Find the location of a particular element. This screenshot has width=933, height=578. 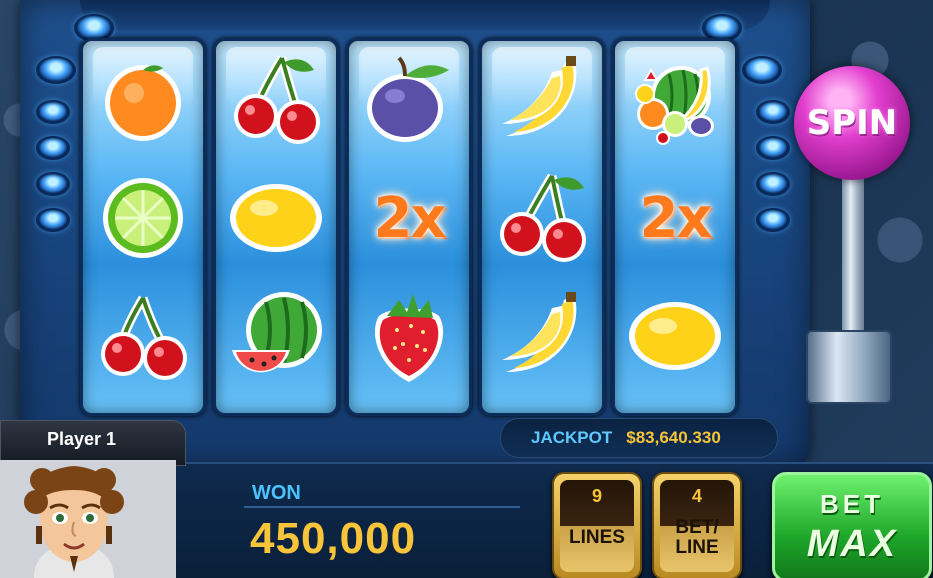

cabinet-top-trim is located at coordinates (425, 15).